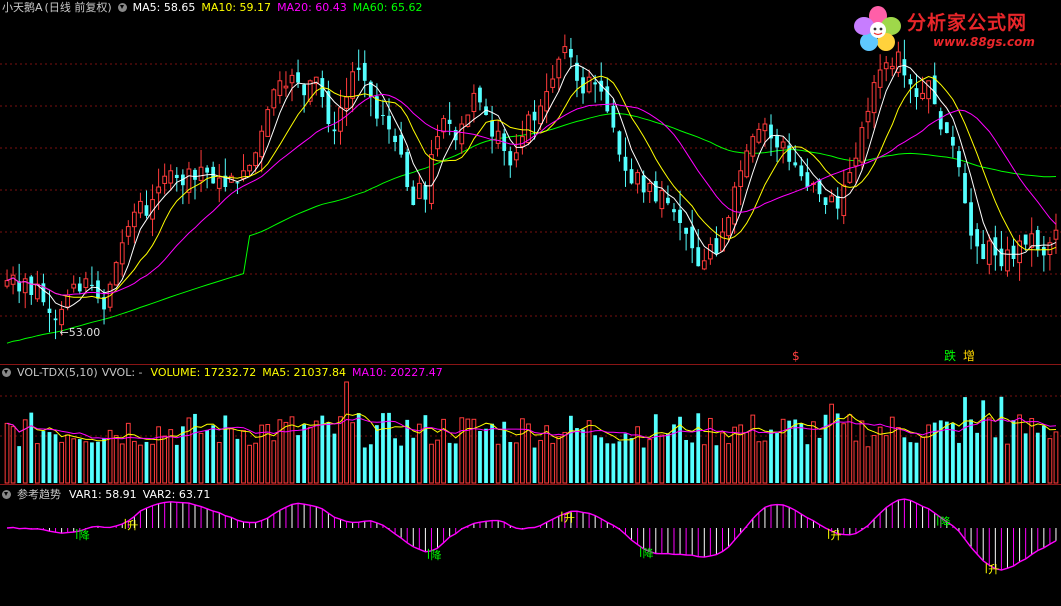 The height and width of the screenshot is (606, 1061). What do you see at coordinates (6, 372) in the screenshot?
I see `dropdown-icon` at bounding box center [6, 372].